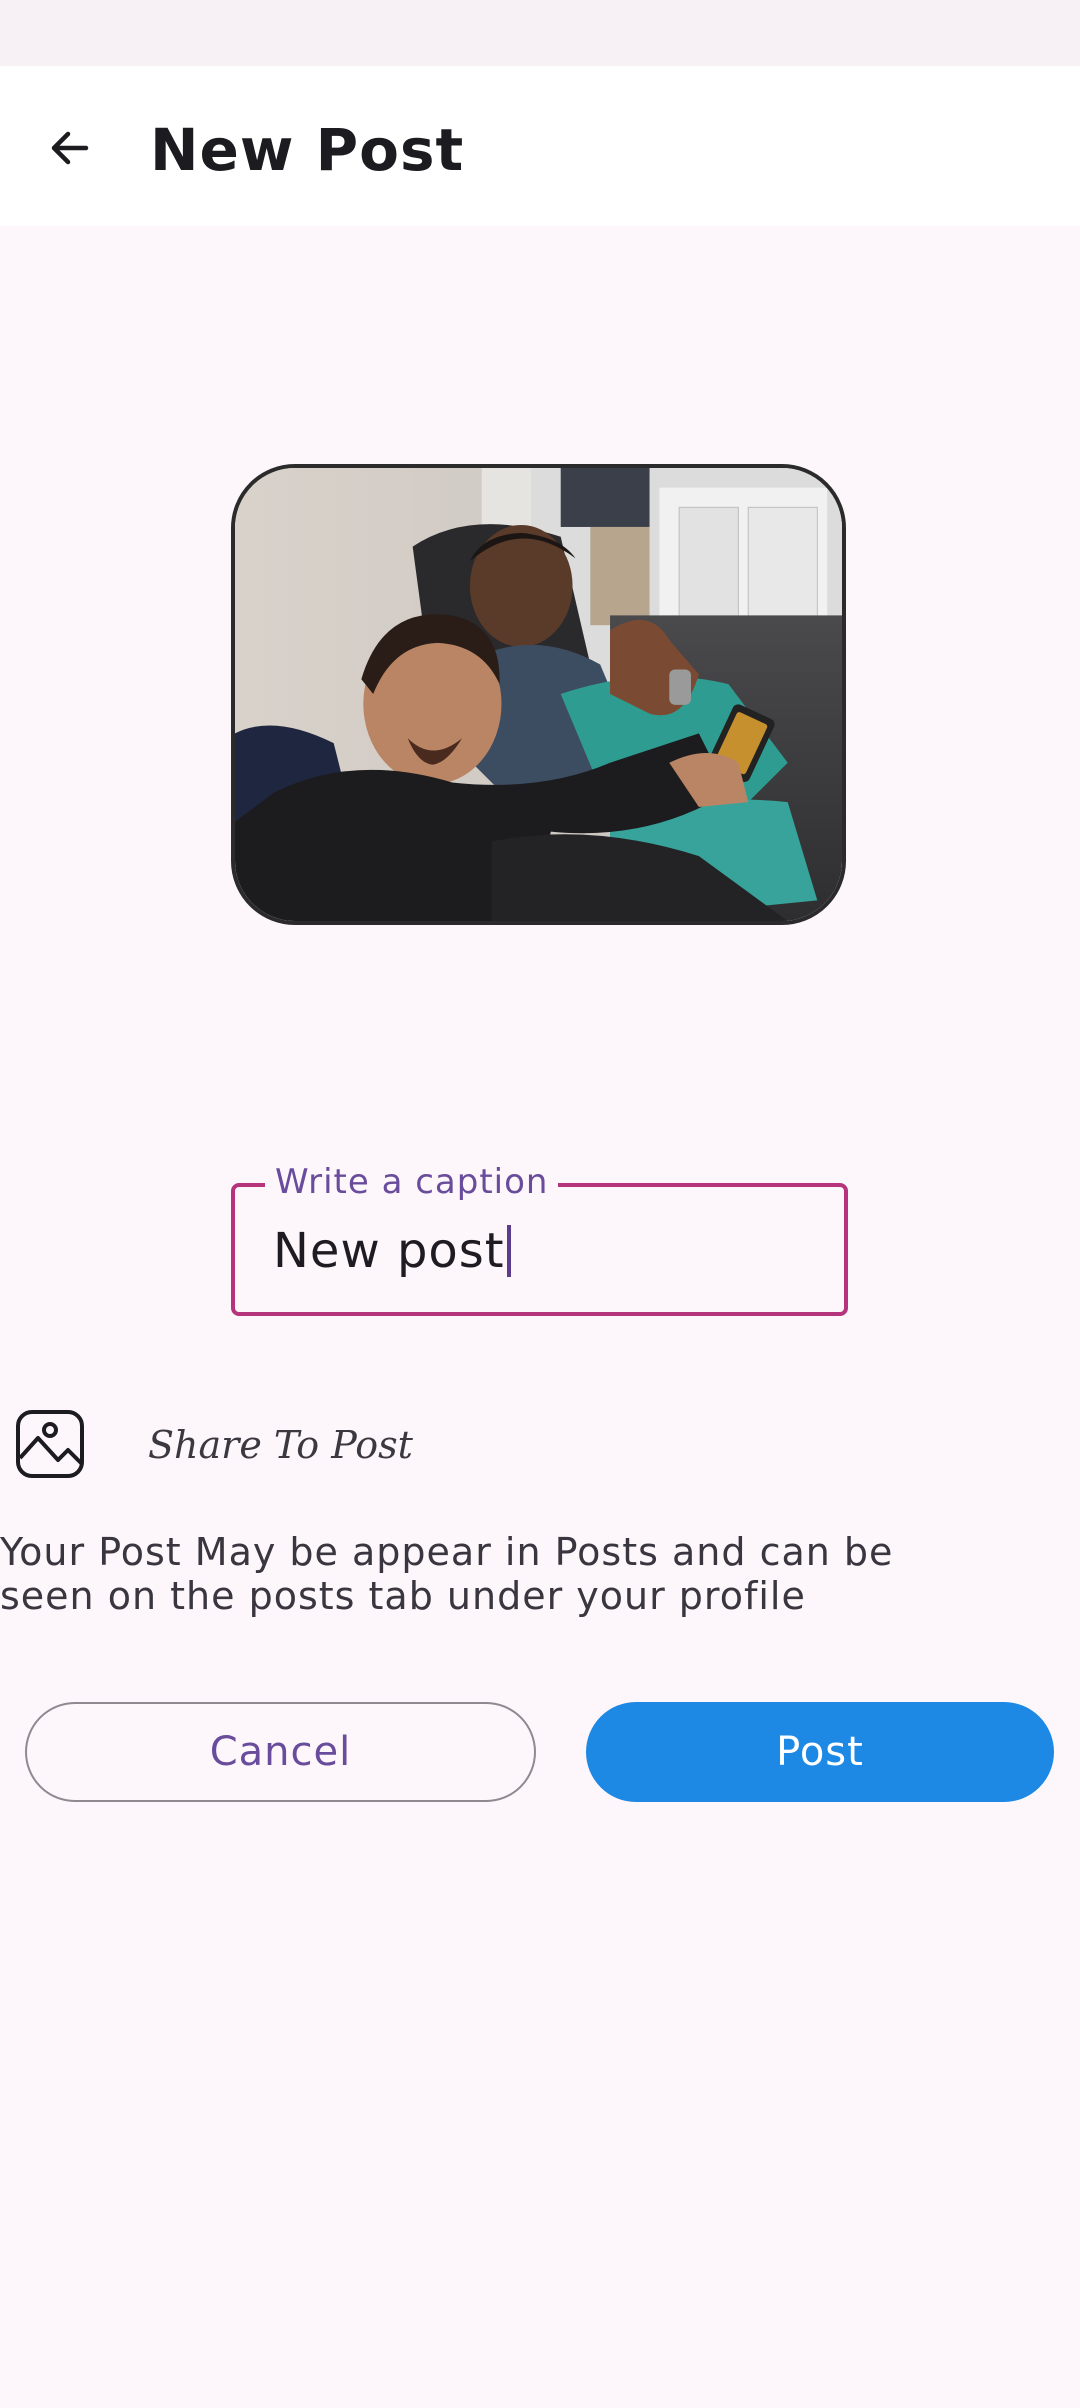 Image resolution: width=1080 pixels, height=2408 pixels. Describe the element at coordinates (280, 1445) in the screenshot. I see `share-label: Share To Post` at that location.